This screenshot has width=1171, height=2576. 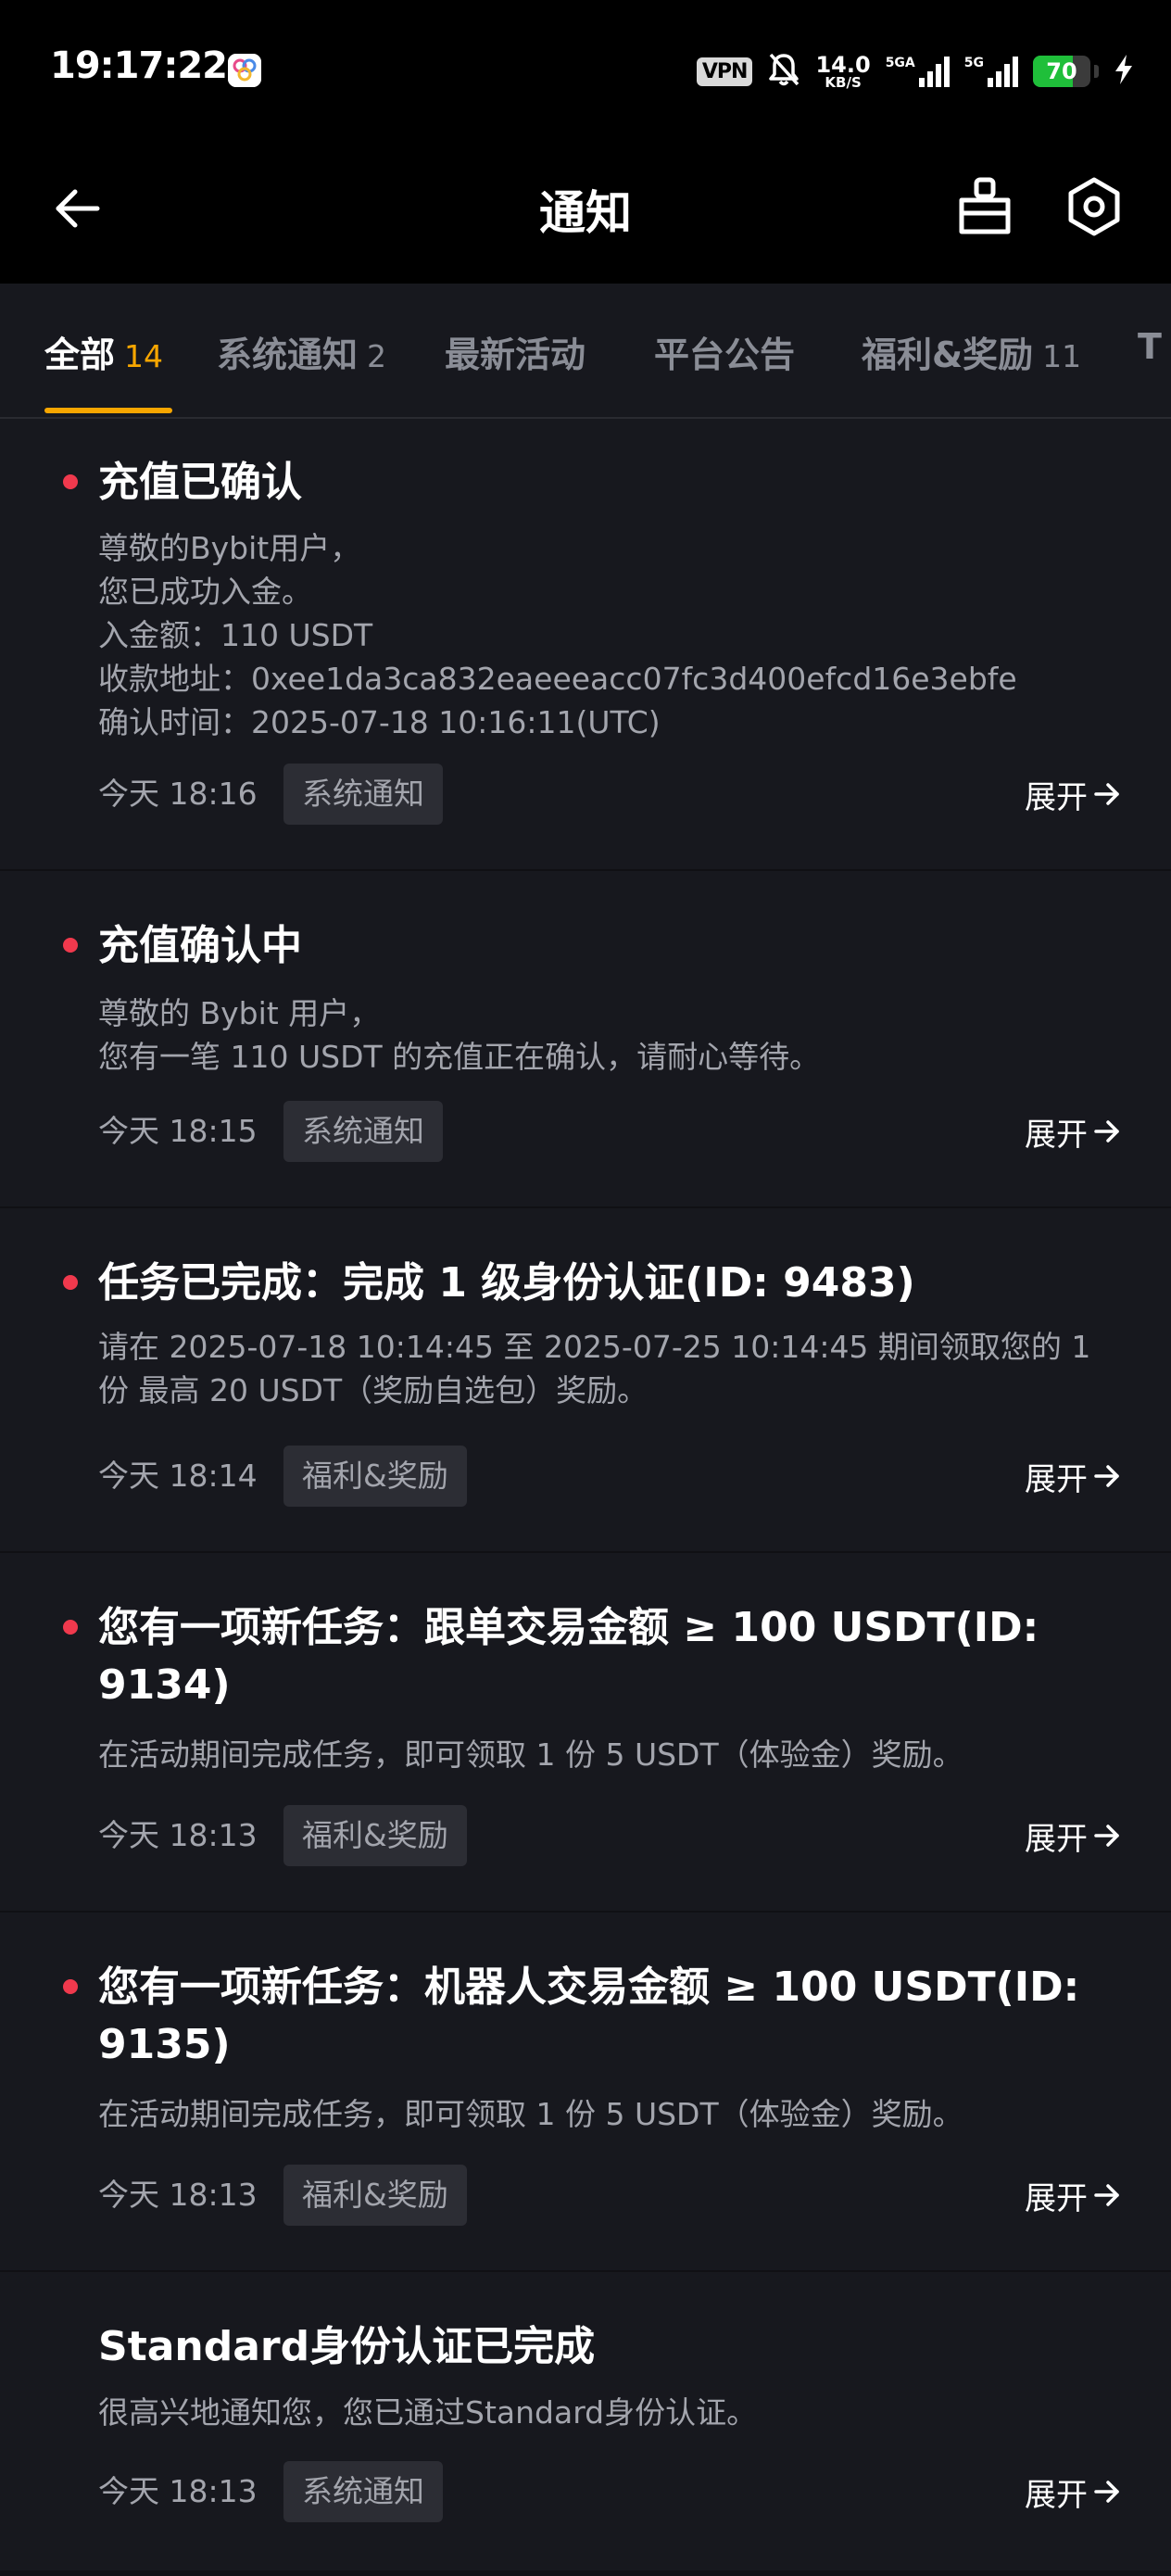 I want to click on body-line: 尊敬的Bybit用户，, so click(x=230, y=548).